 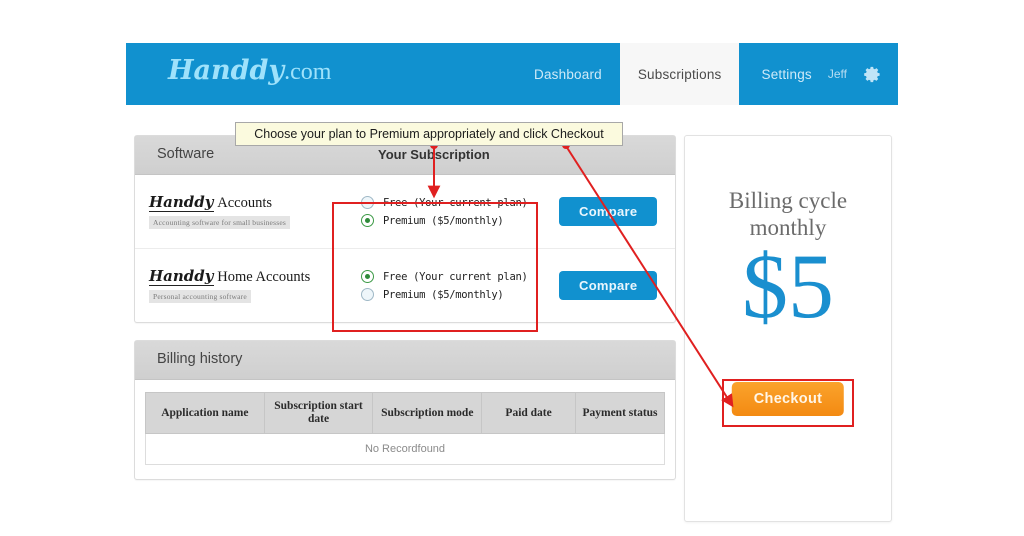 I want to click on nav-right-group: Settings Jeff, so click(x=818, y=74).